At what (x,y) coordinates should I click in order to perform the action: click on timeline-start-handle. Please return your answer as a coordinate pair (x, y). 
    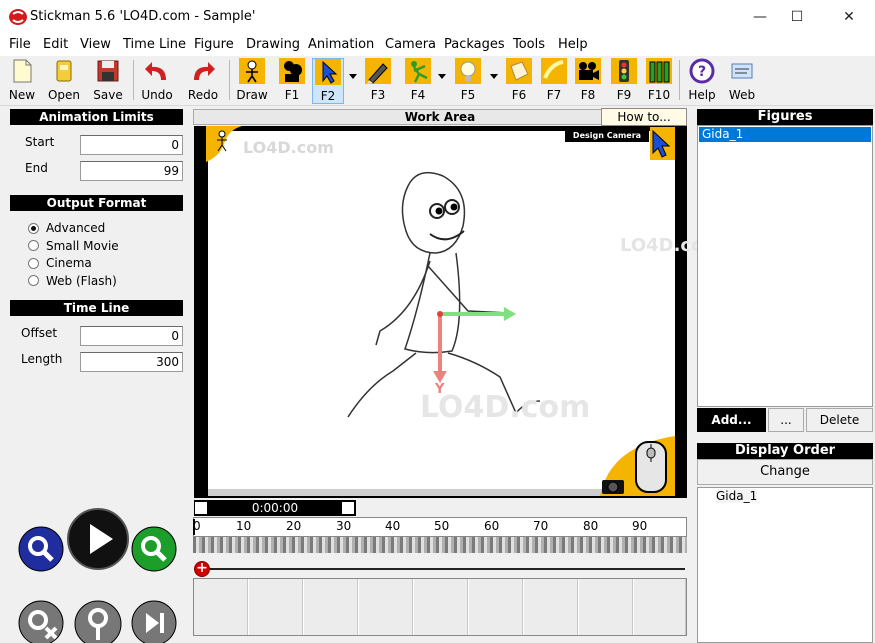
    Looking at the image, I should click on (201, 508).